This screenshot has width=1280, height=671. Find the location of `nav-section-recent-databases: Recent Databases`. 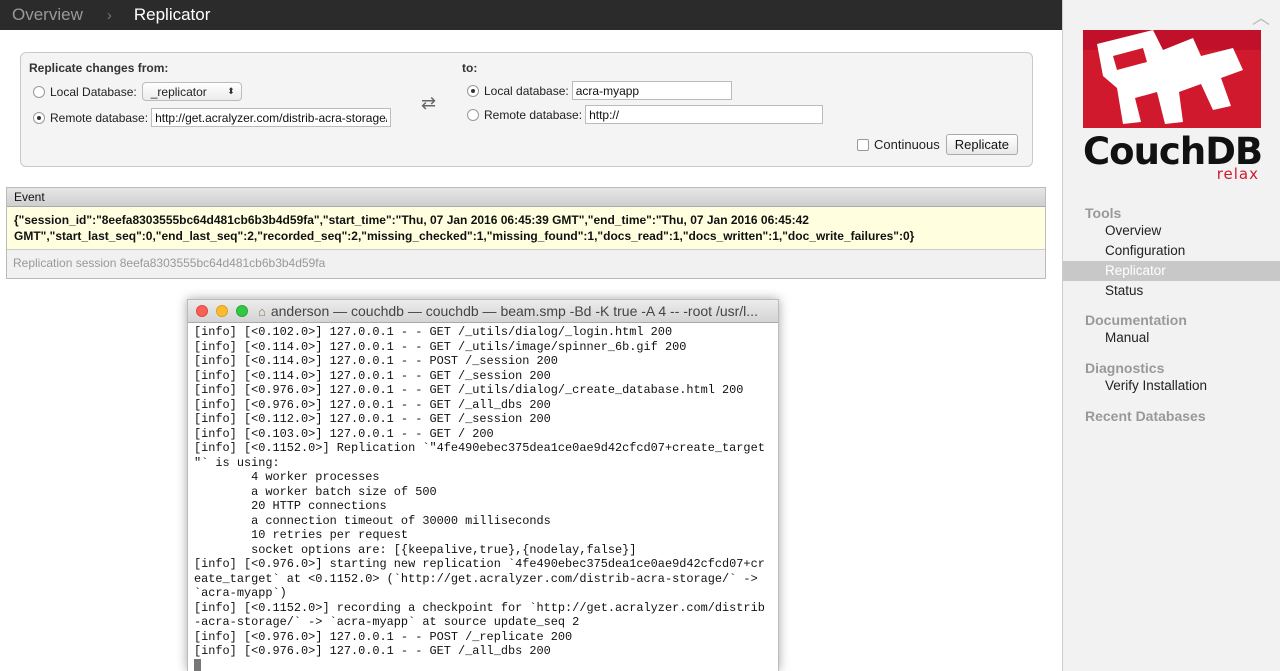

nav-section-recent-databases: Recent Databases is located at coordinates (1145, 416).